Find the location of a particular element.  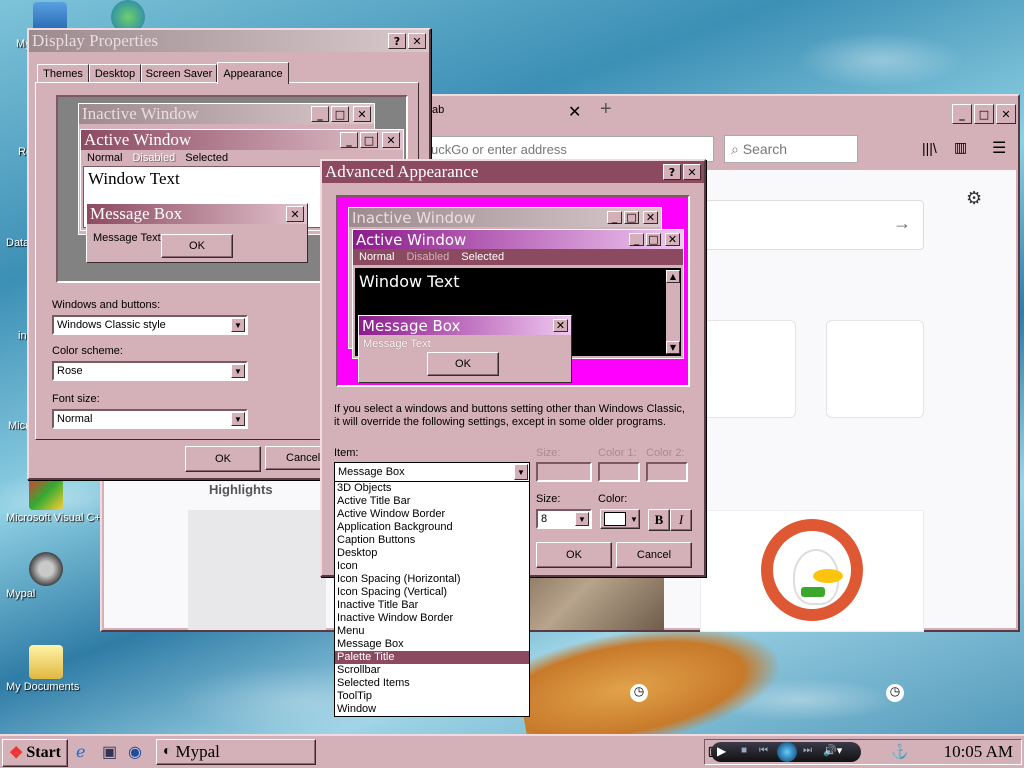

item-label: Item: is located at coordinates (346, 453).